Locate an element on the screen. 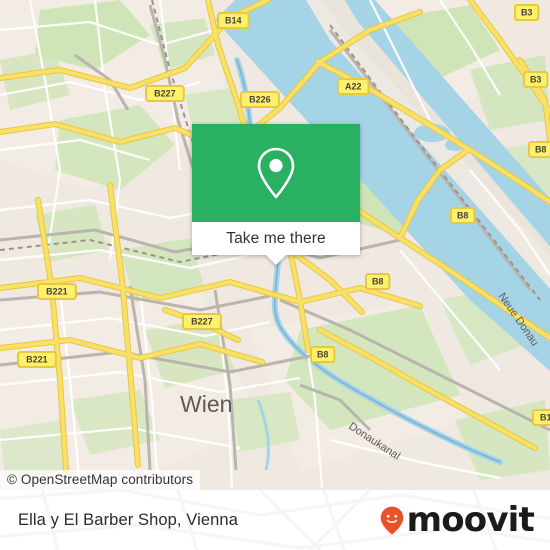 The width and height of the screenshot is (550, 550). popup-image-area is located at coordinates (276, 173).